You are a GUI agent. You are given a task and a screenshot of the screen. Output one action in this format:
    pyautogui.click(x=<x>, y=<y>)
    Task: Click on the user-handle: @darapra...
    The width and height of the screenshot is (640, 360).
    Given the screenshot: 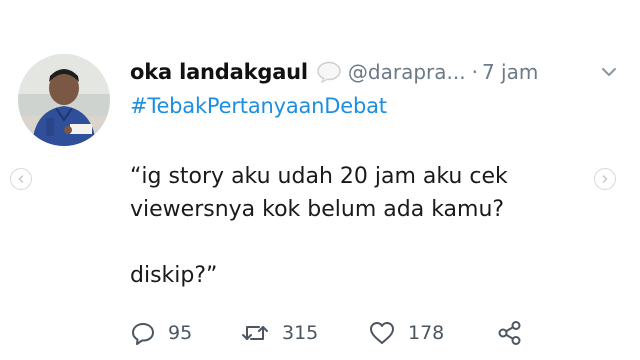 What is the action you would take?
    pyautogui.click(x=407, y=72)
    